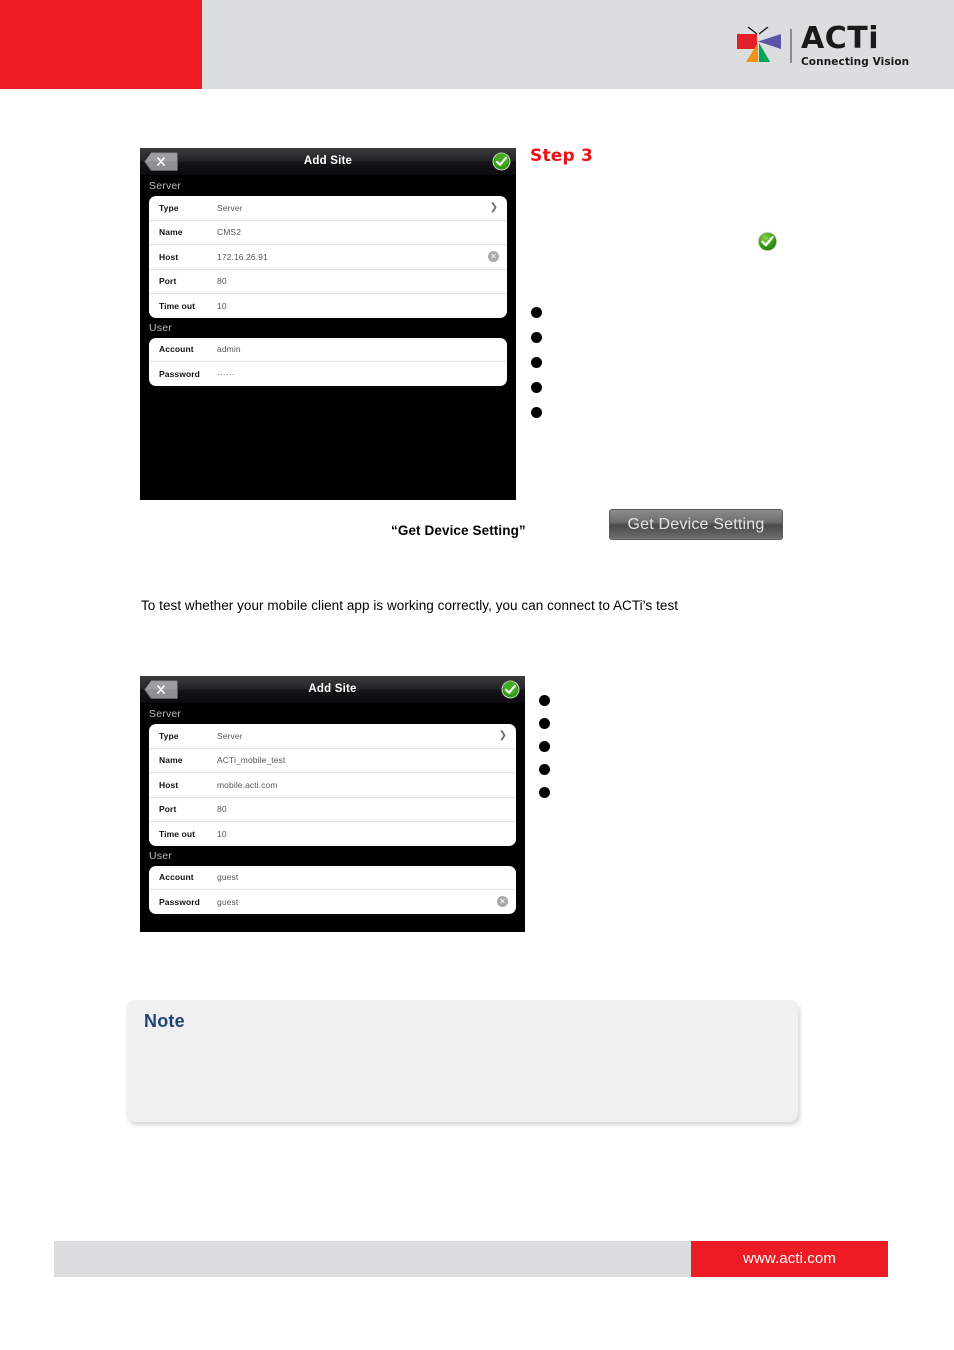  Describe the element at coordinates (251, 760) in the screenshot. I see `row-value: ACTi_mobile_test` at that location.